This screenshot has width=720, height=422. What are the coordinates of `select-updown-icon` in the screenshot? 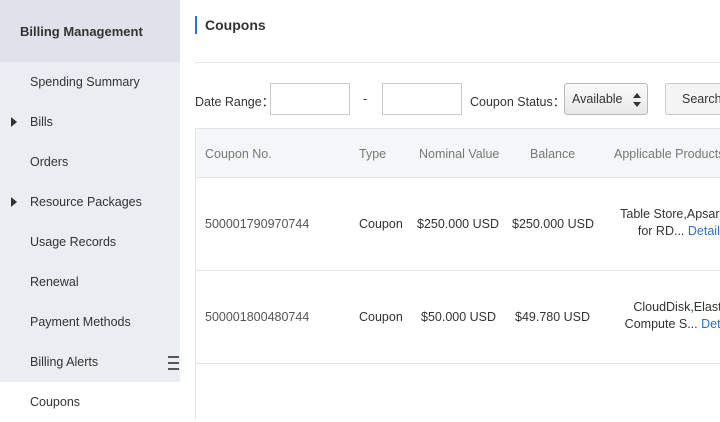 It's located at (637, 100).